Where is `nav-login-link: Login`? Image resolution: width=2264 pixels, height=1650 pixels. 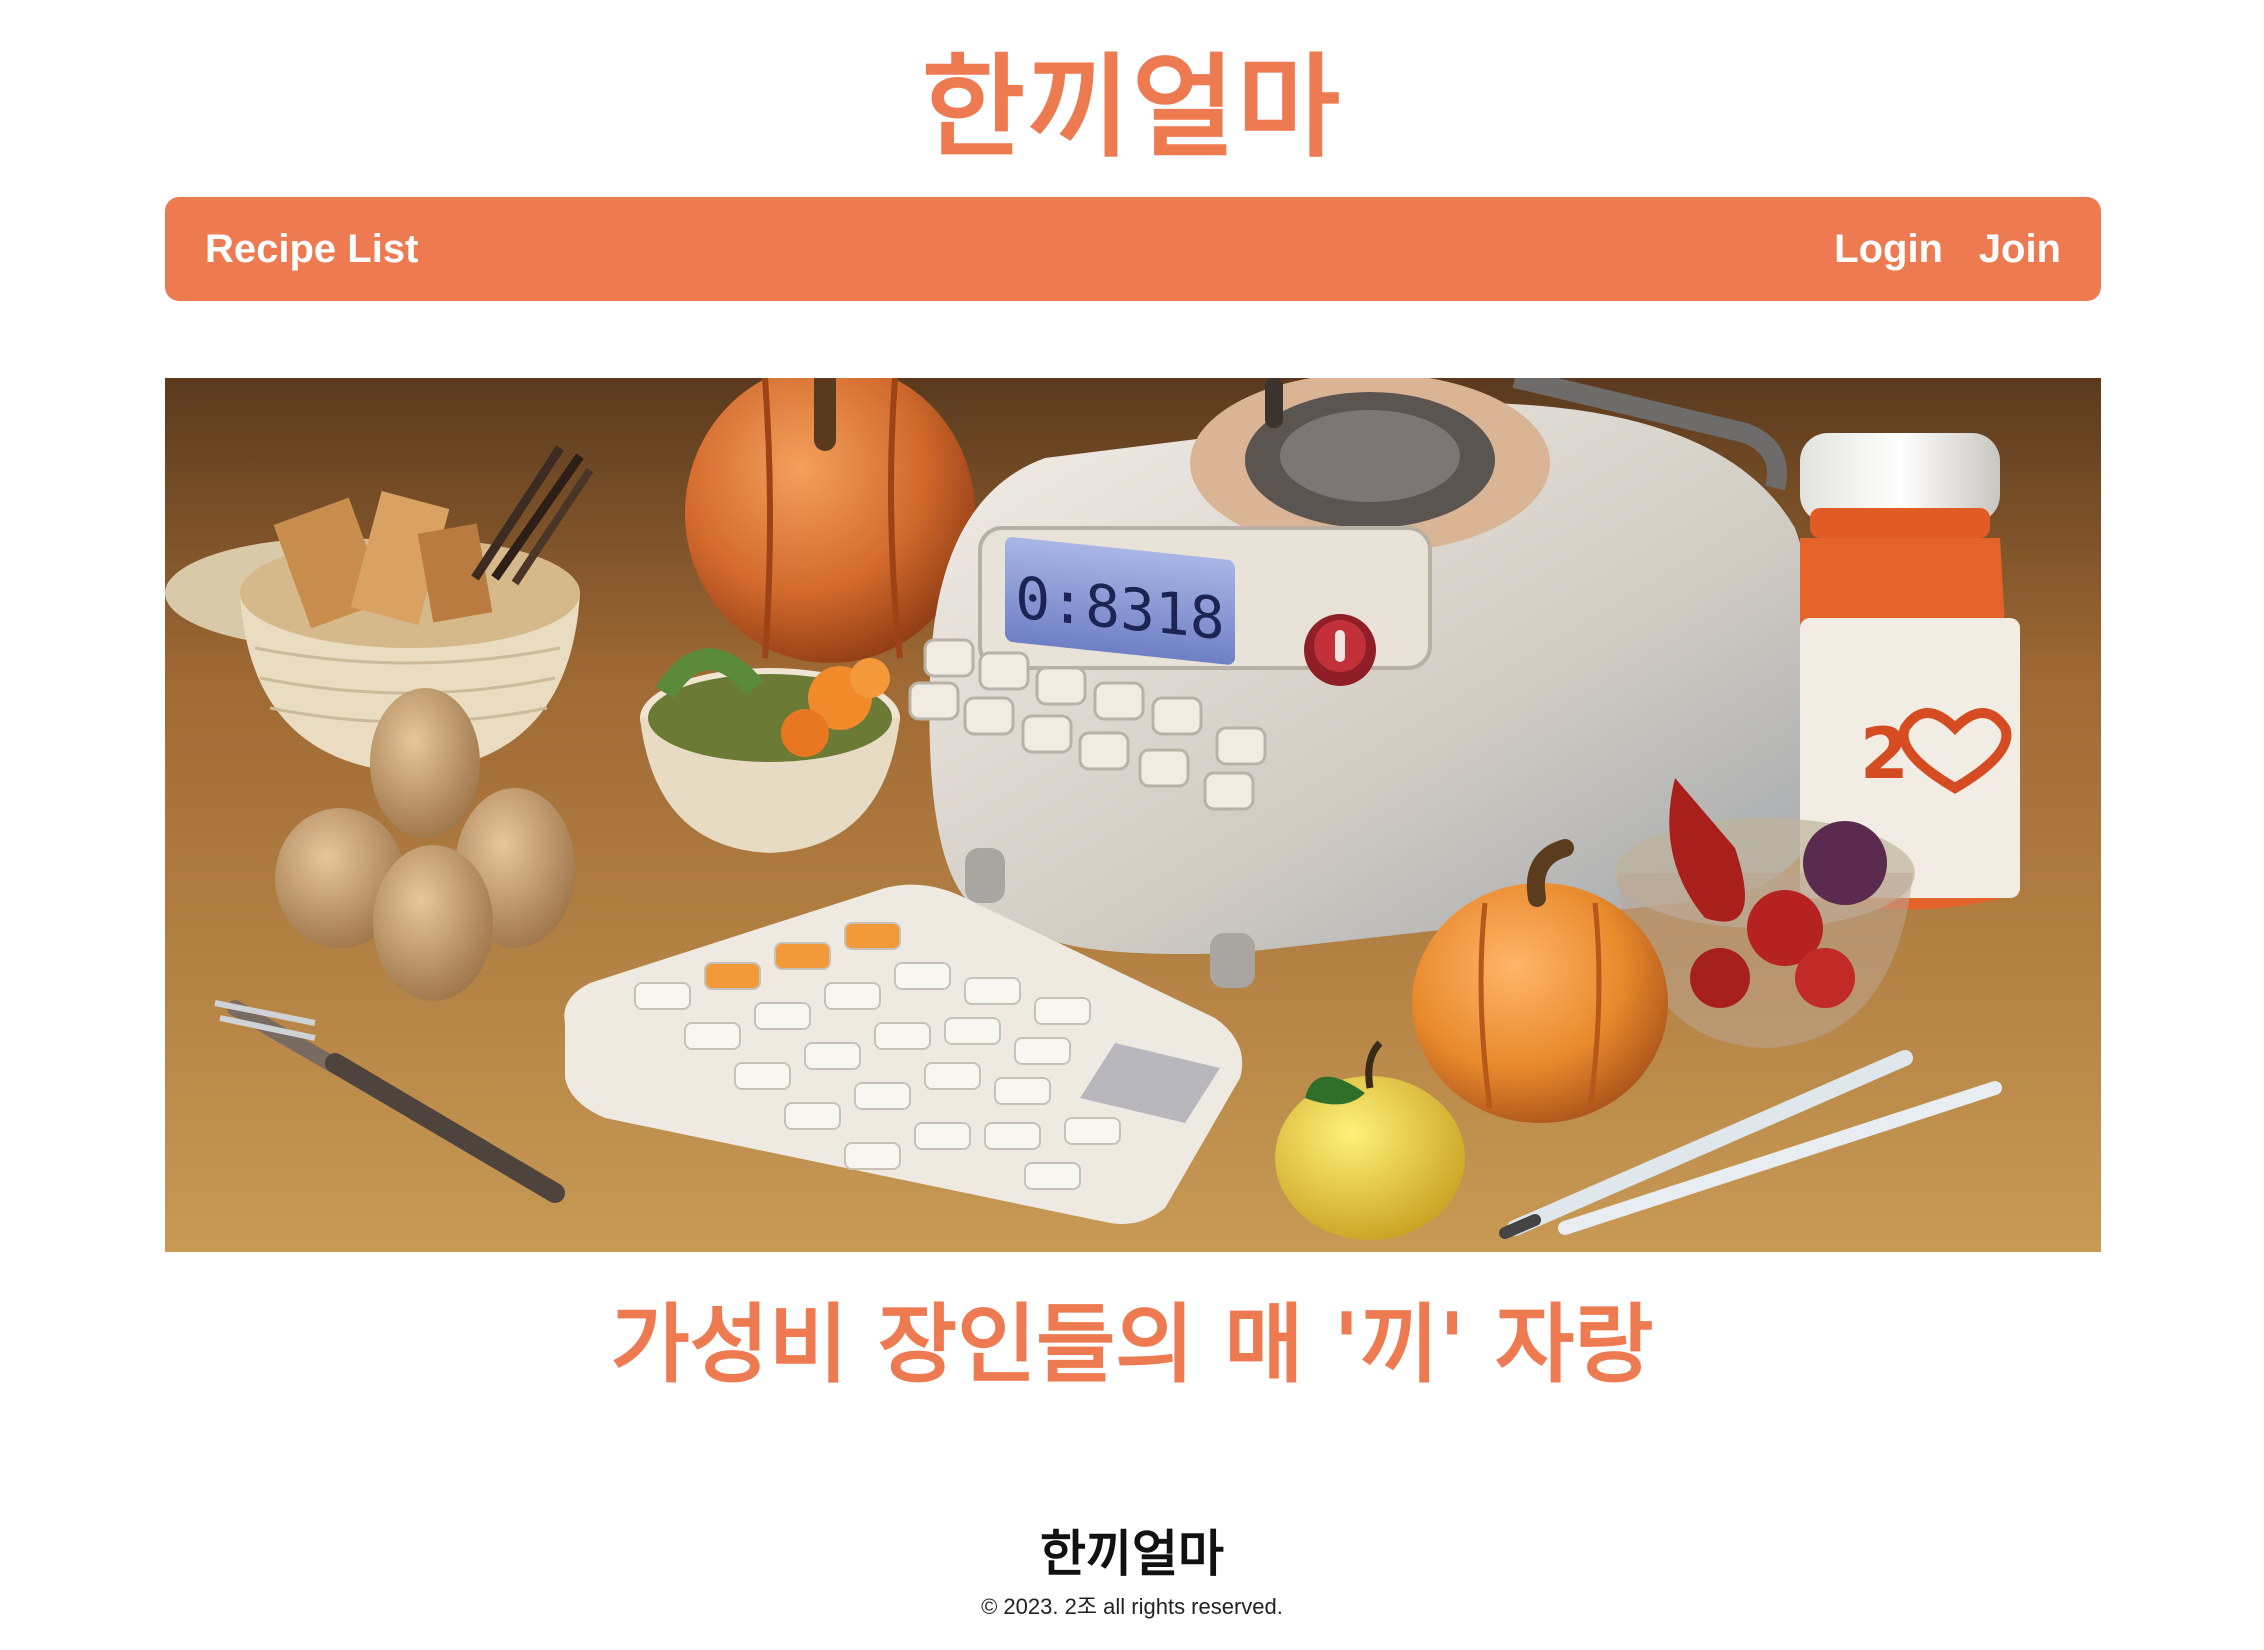
nav-login-link: Login is located at coordinates (1888, 249).